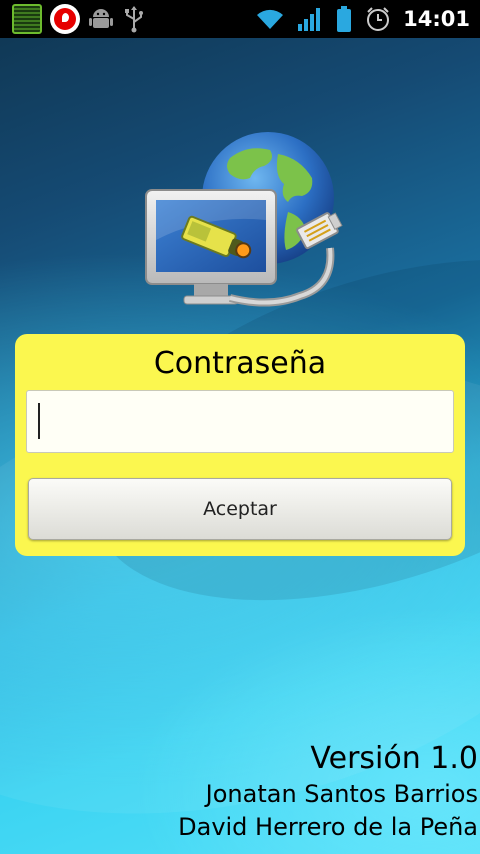  What do you see at coordinates (240, 19) in the screenshot?
I see `status-bar: 14:01` at bounding box center [240, 19].